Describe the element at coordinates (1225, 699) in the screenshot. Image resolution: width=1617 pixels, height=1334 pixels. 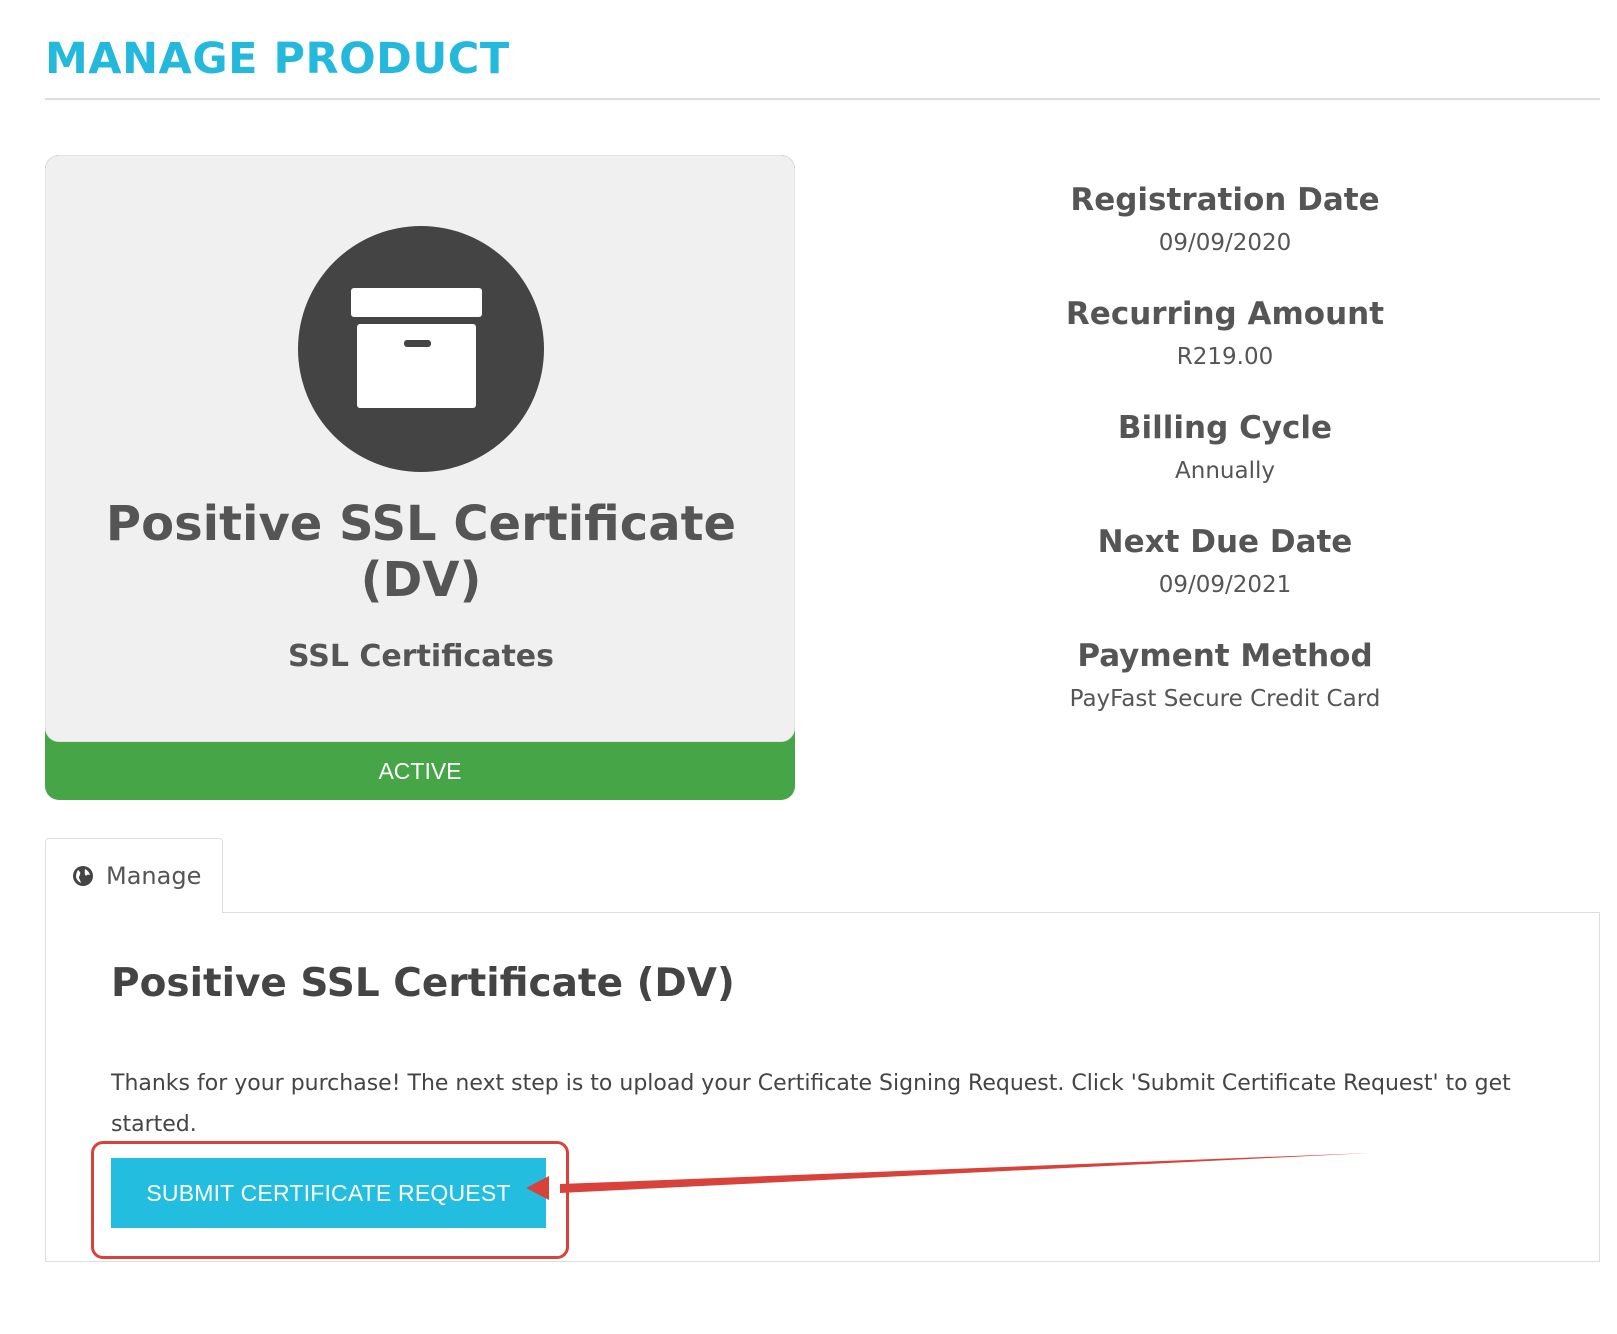
I see `detail-value: PayFast Secure Credit Card` at that location.